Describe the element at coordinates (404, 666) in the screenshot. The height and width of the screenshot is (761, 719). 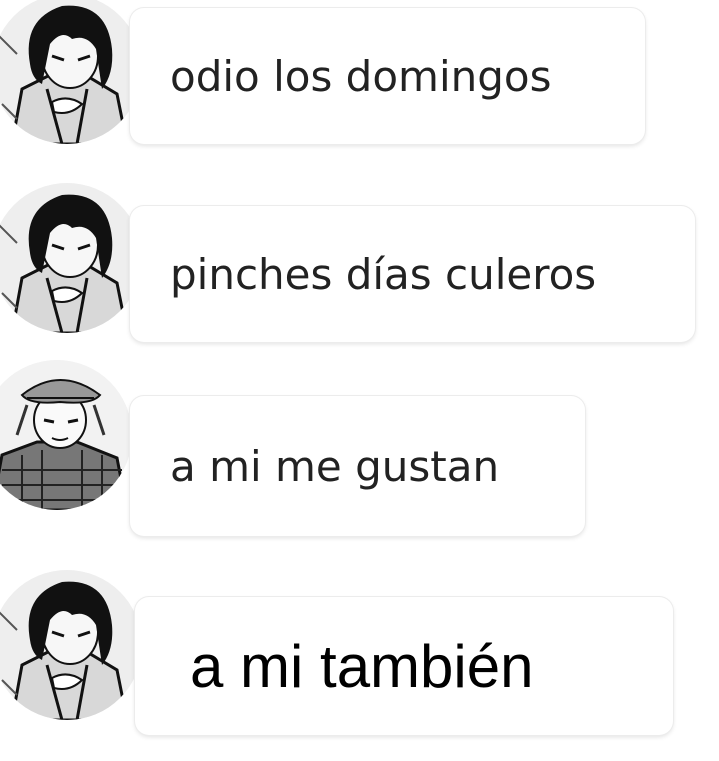
I see `message-bubble: a mi también` at that location.